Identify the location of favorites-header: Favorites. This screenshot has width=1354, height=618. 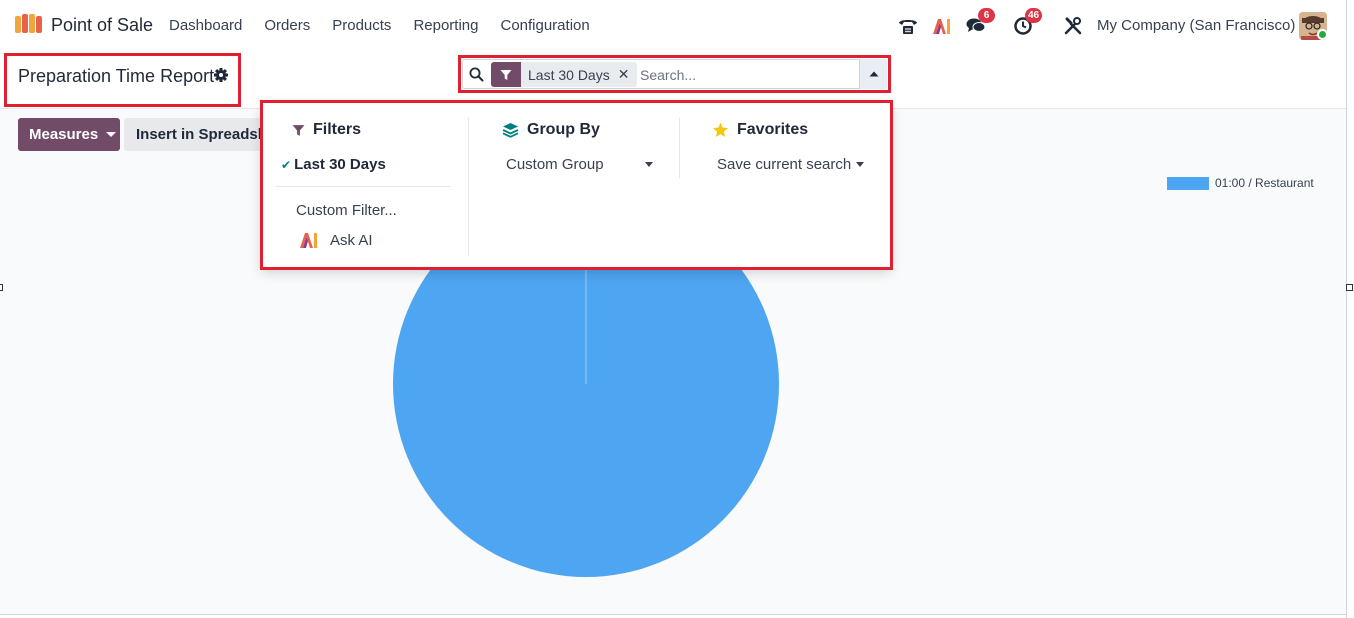
(760, 130).